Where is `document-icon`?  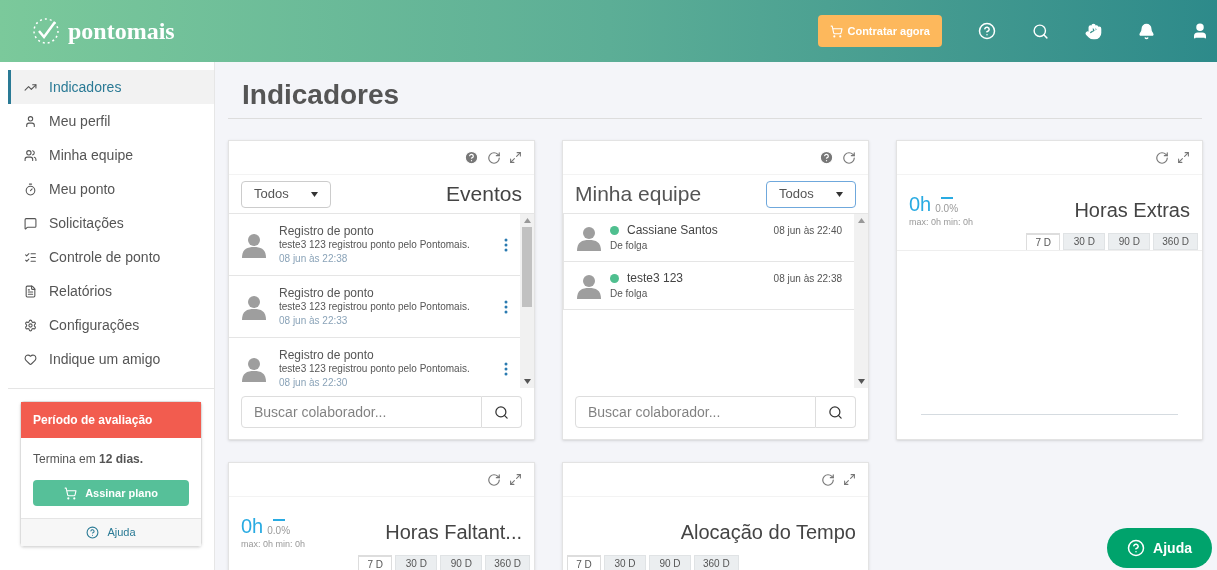
document-icon is located at coordinates (30, 291).